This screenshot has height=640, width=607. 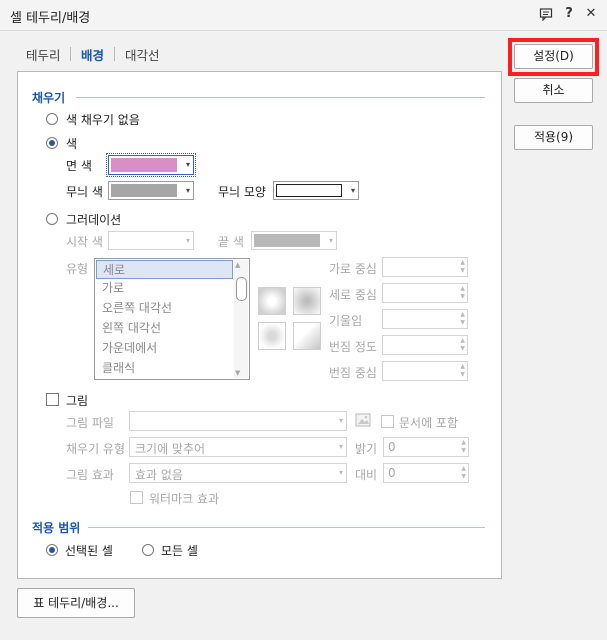 What do you see at coordinates (136, 497) in the screenshot?
I see `watermark-checkbox` at bounding box center [136, 497].